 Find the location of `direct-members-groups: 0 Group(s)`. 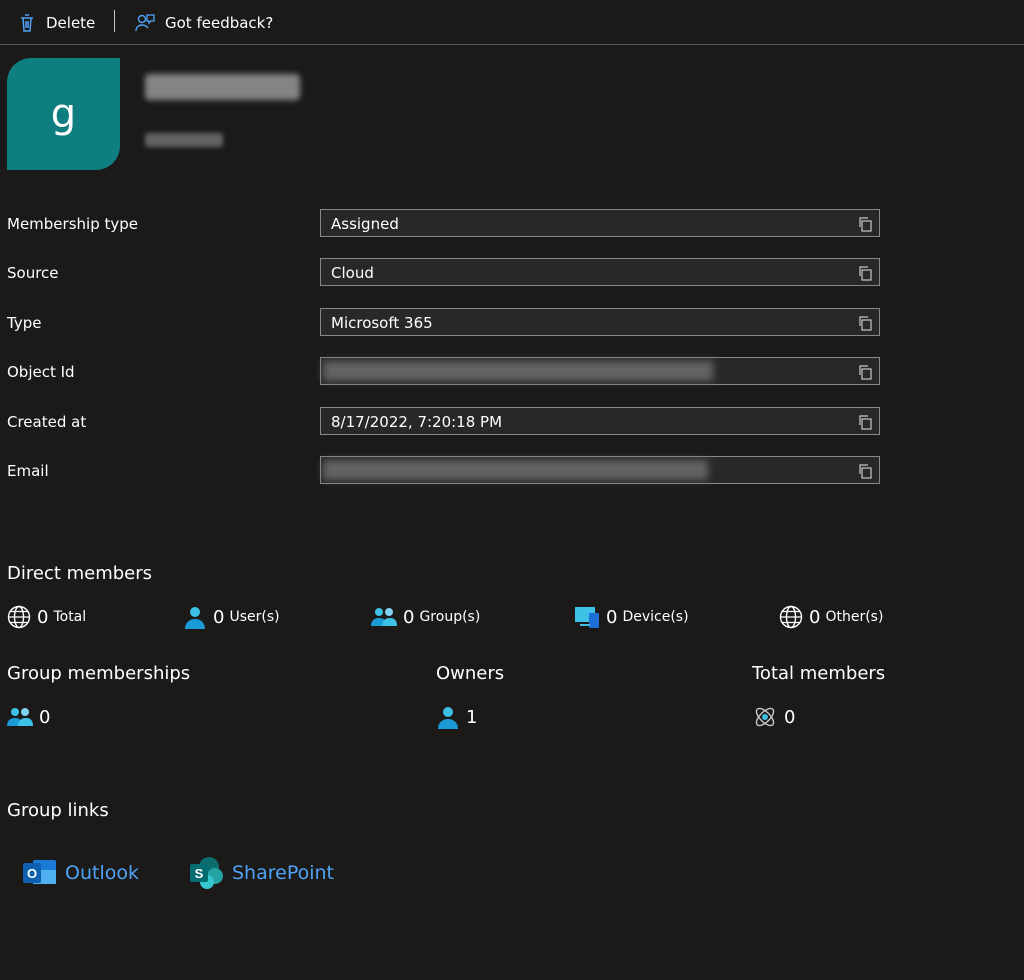

direct-members-groups: 0 Group(s) is located at coordinates (425, 617).